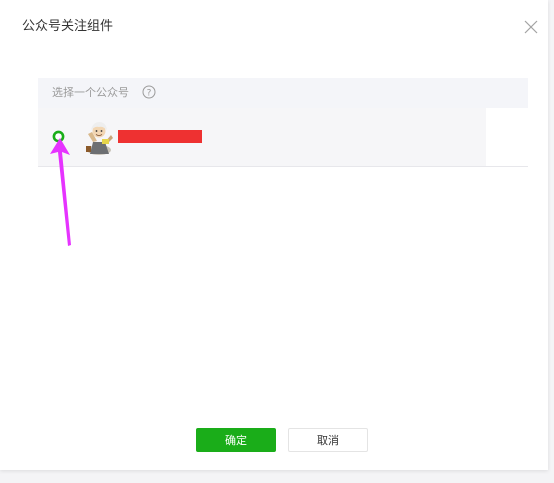 Image resolution: width=554 pixels, height=483 pixels. I want to click on select-account-label: 选择一个公众号, so click(90, 92).